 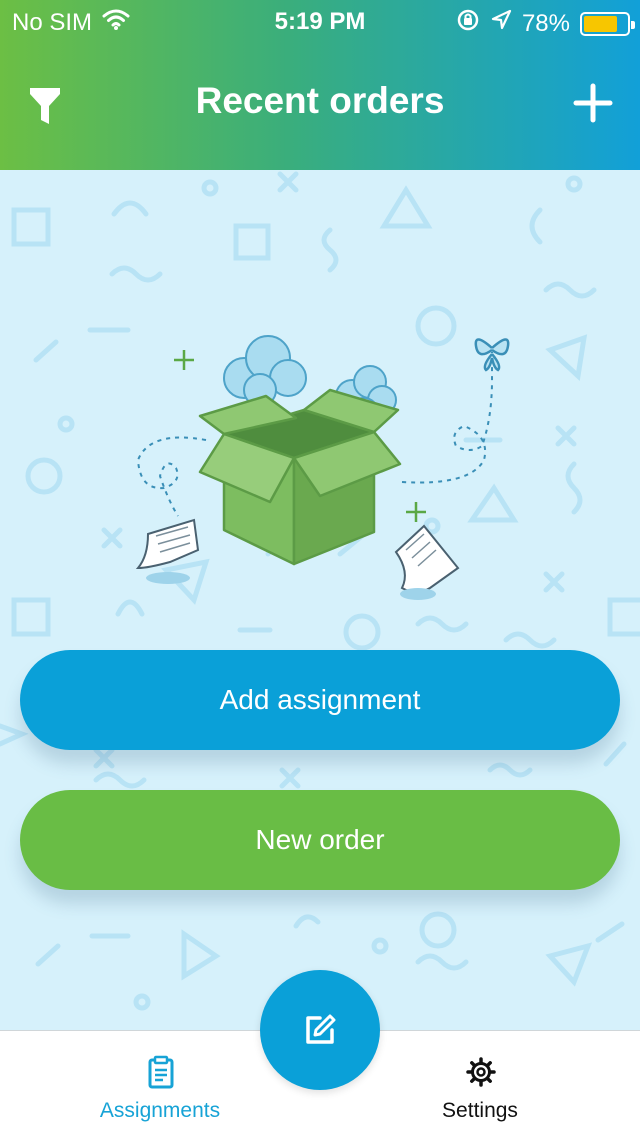 What do you see at coordinates (160, 1110) in the screenshot?
I see `tab-label-assignments: Assignments` at bounding box center [160, 1110].